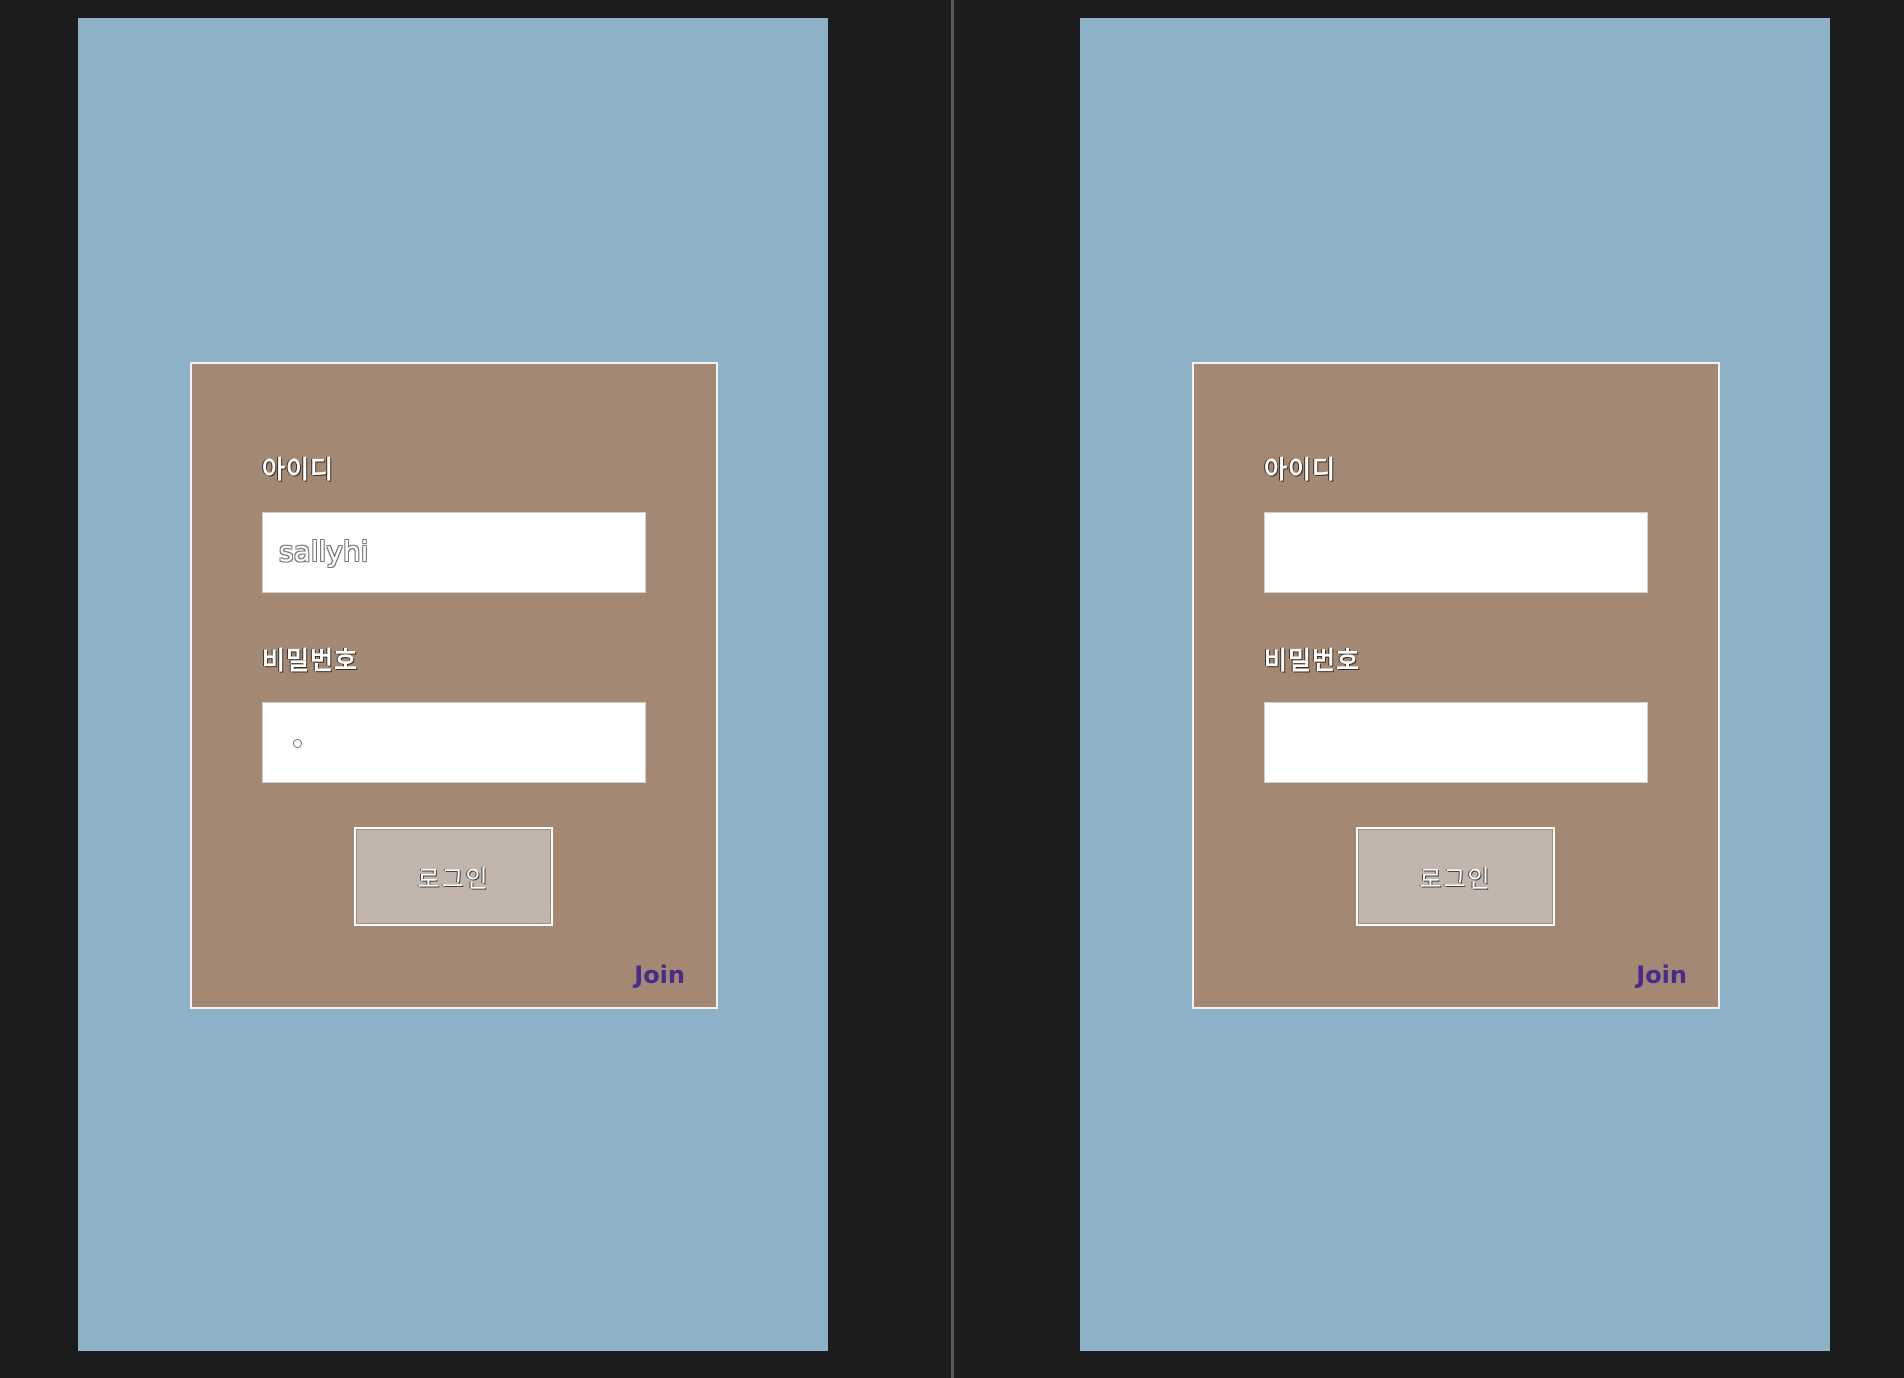 The width and height of the screenshot is (1904, 1378). Describe the element at coordinates (952, 689) in the screenshot. I see `screen-divider` at that location.